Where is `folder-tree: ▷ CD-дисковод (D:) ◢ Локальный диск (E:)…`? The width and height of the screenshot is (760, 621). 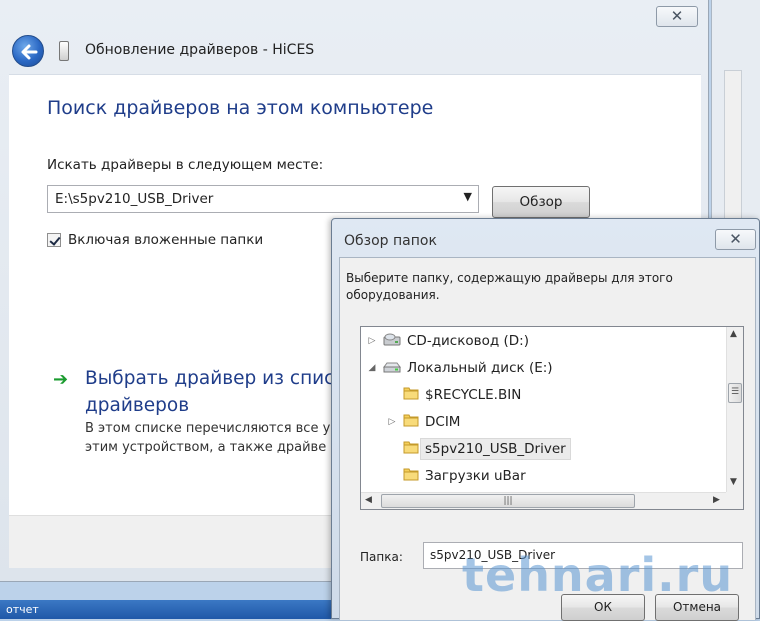
folder-tree: ▷ CD-дисковод (D:) ◢ Локальный диск (E:)… is located at coordinates (552, 418).